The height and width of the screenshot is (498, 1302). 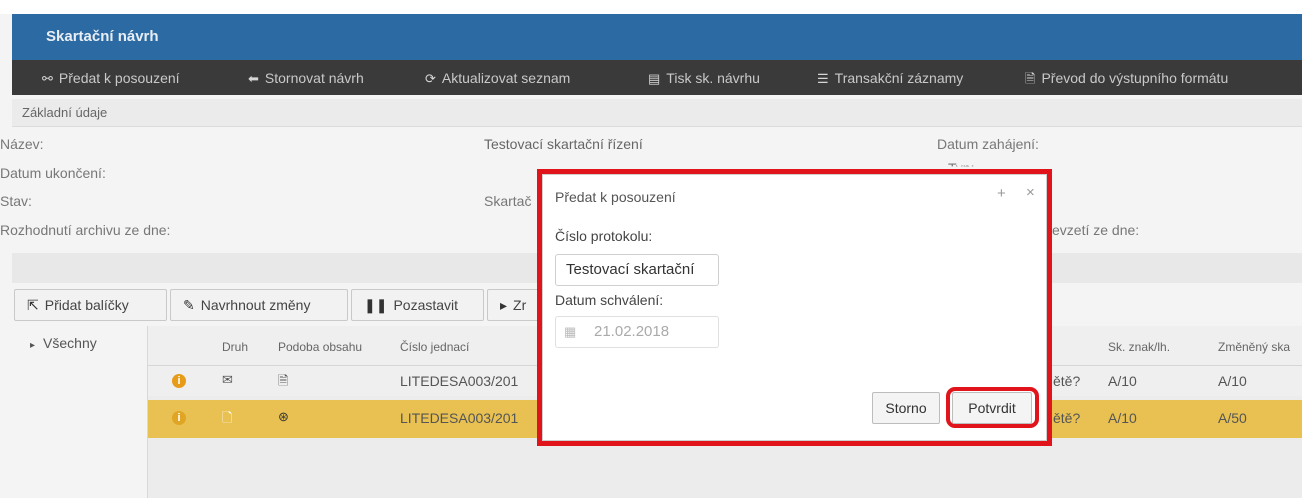 I want to click on changed-mark-cell: A/50, so click(x=1232, y=418).